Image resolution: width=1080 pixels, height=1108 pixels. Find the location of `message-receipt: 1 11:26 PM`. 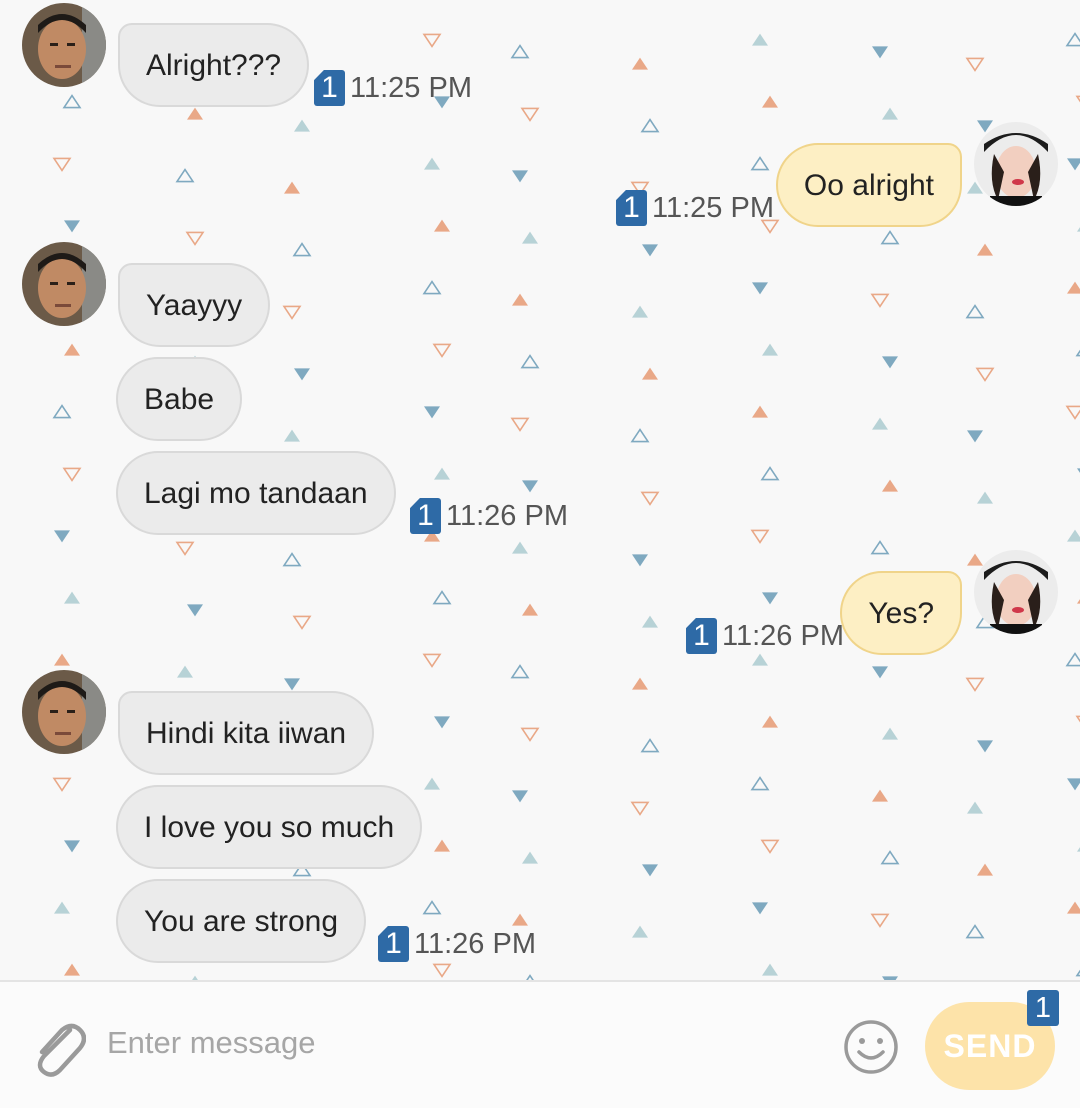

message-receipt: 1 11:26 PM is located at coordinates (457, 942).